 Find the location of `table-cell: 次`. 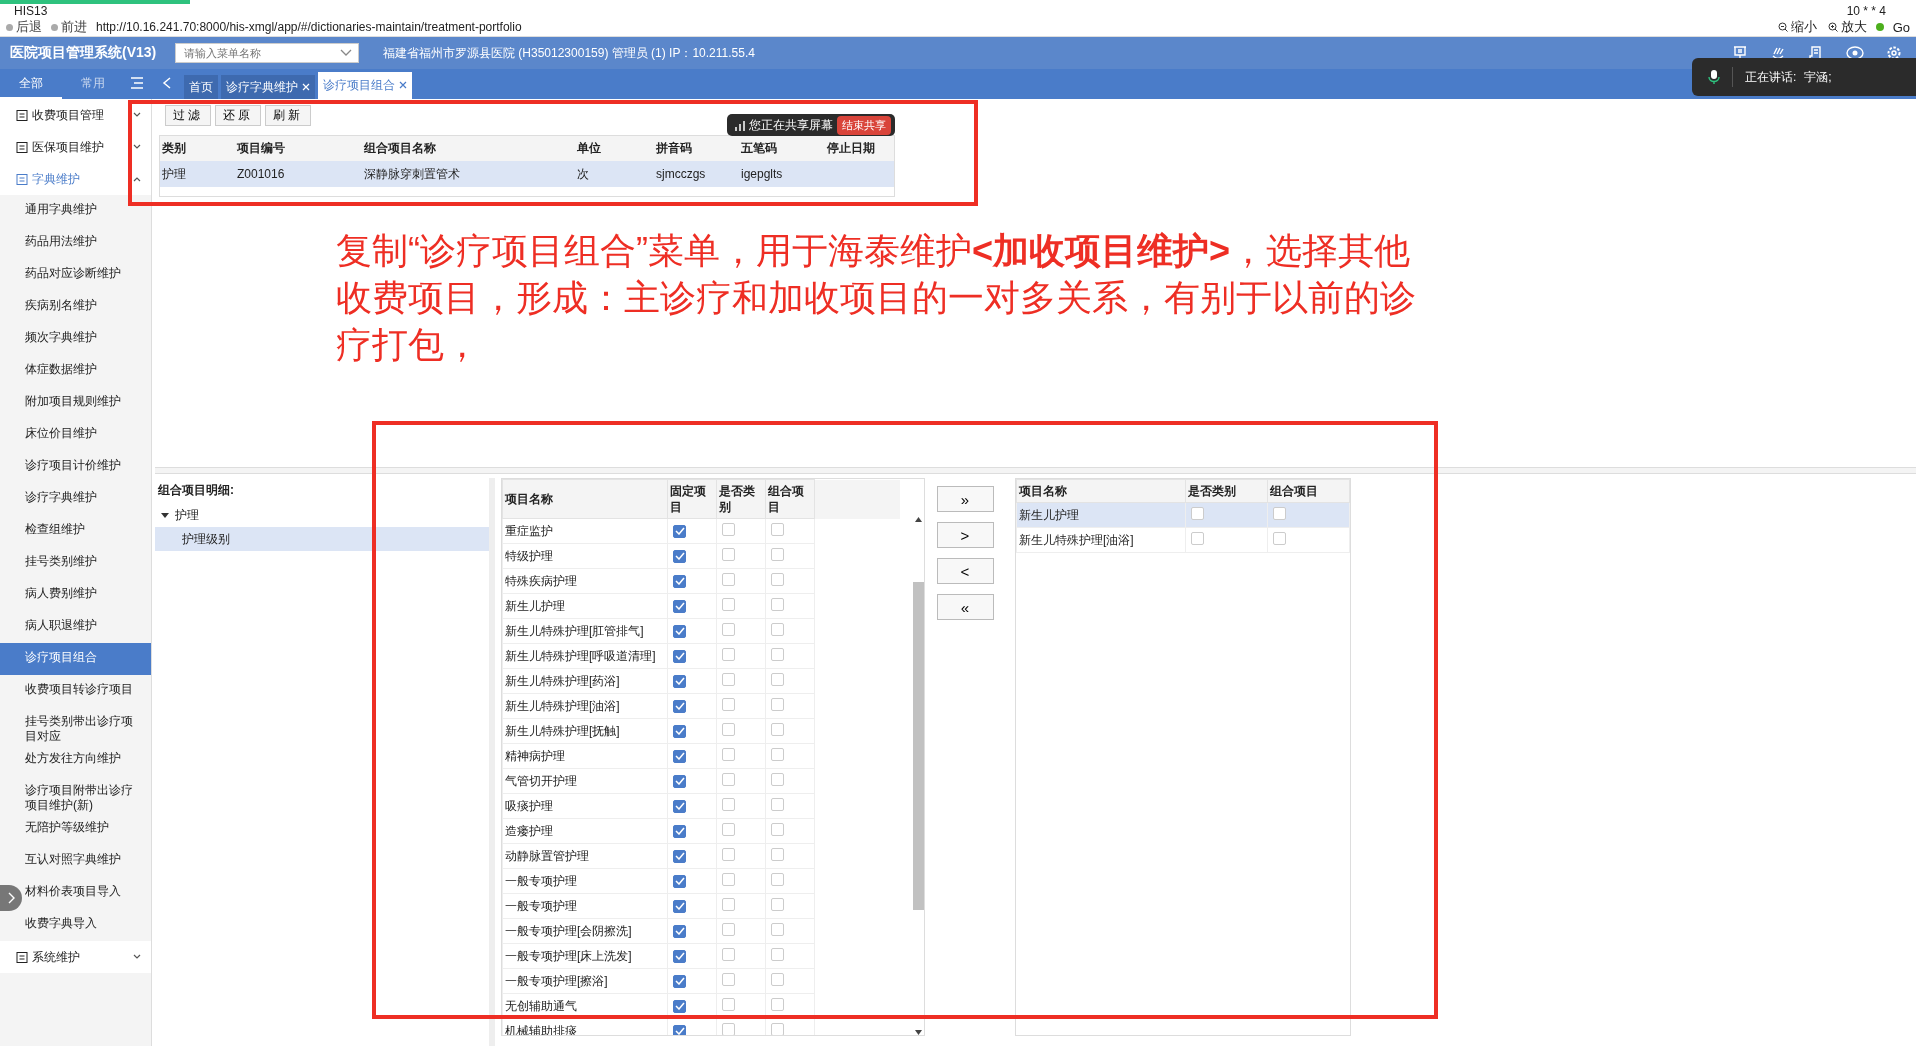

table-cell: 次 is located at coordinates (614, 174).